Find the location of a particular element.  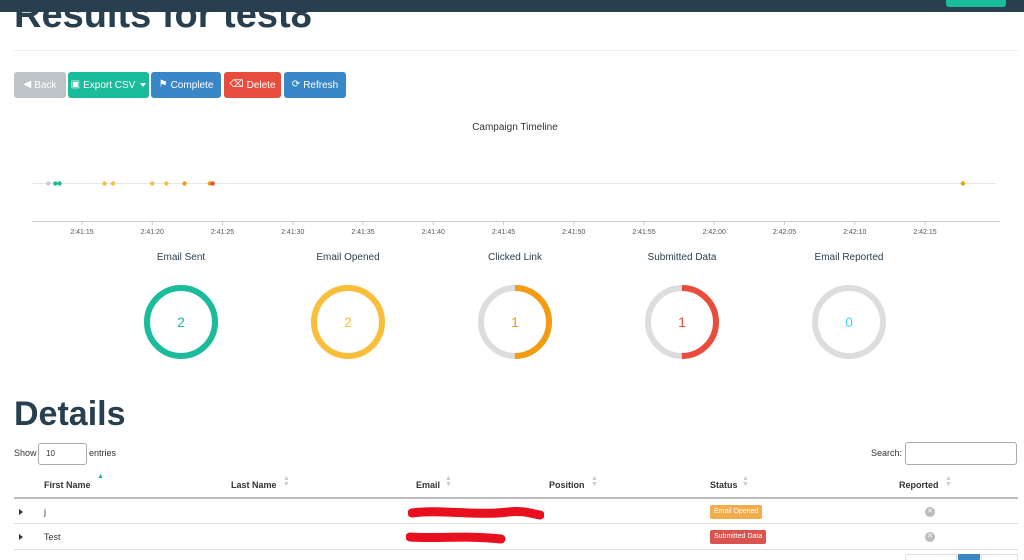

caret-down-icon is located at coordinates (143, 85).